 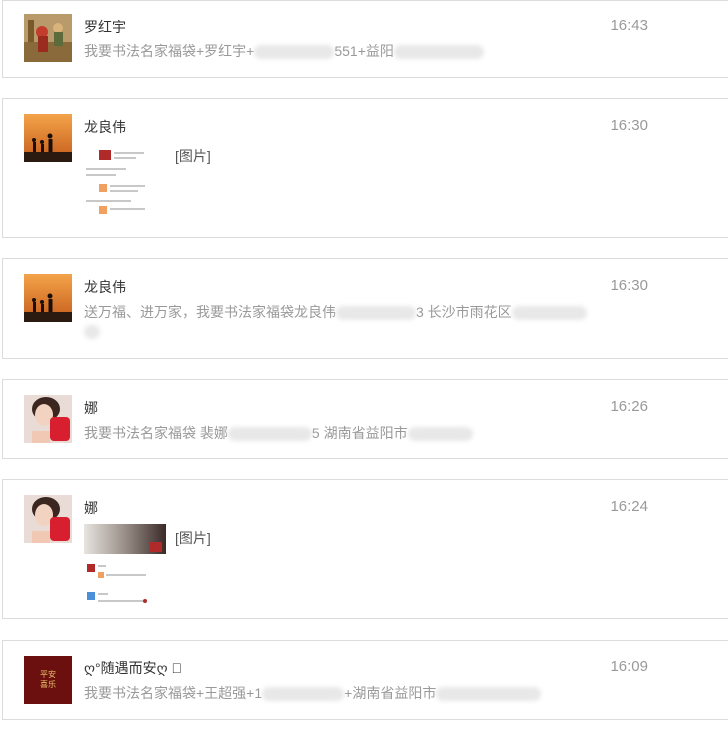 I want to click on message-text: 3 长沙市雨花区, so click(x=464, y=312).